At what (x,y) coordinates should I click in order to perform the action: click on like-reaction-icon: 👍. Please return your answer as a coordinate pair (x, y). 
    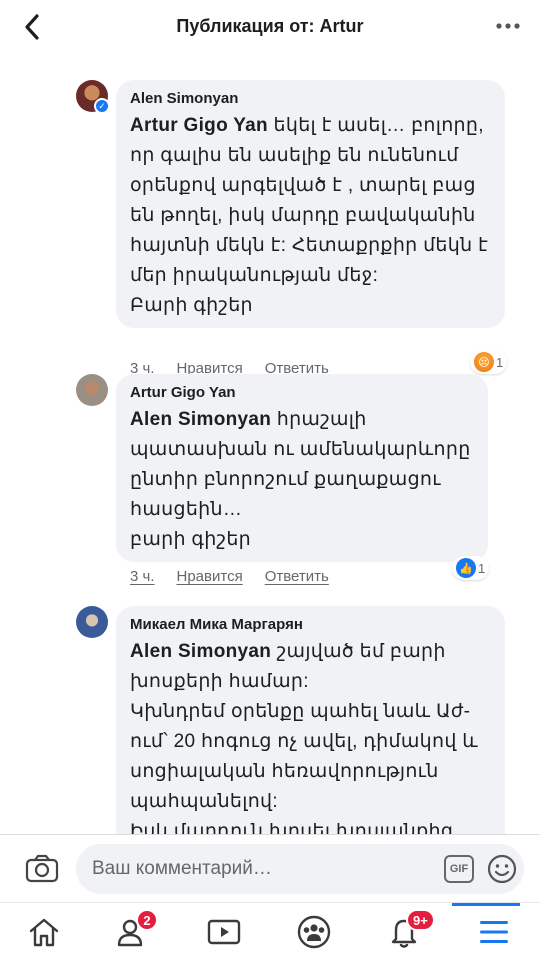
    Looking at the image, I should click on (466, 568).